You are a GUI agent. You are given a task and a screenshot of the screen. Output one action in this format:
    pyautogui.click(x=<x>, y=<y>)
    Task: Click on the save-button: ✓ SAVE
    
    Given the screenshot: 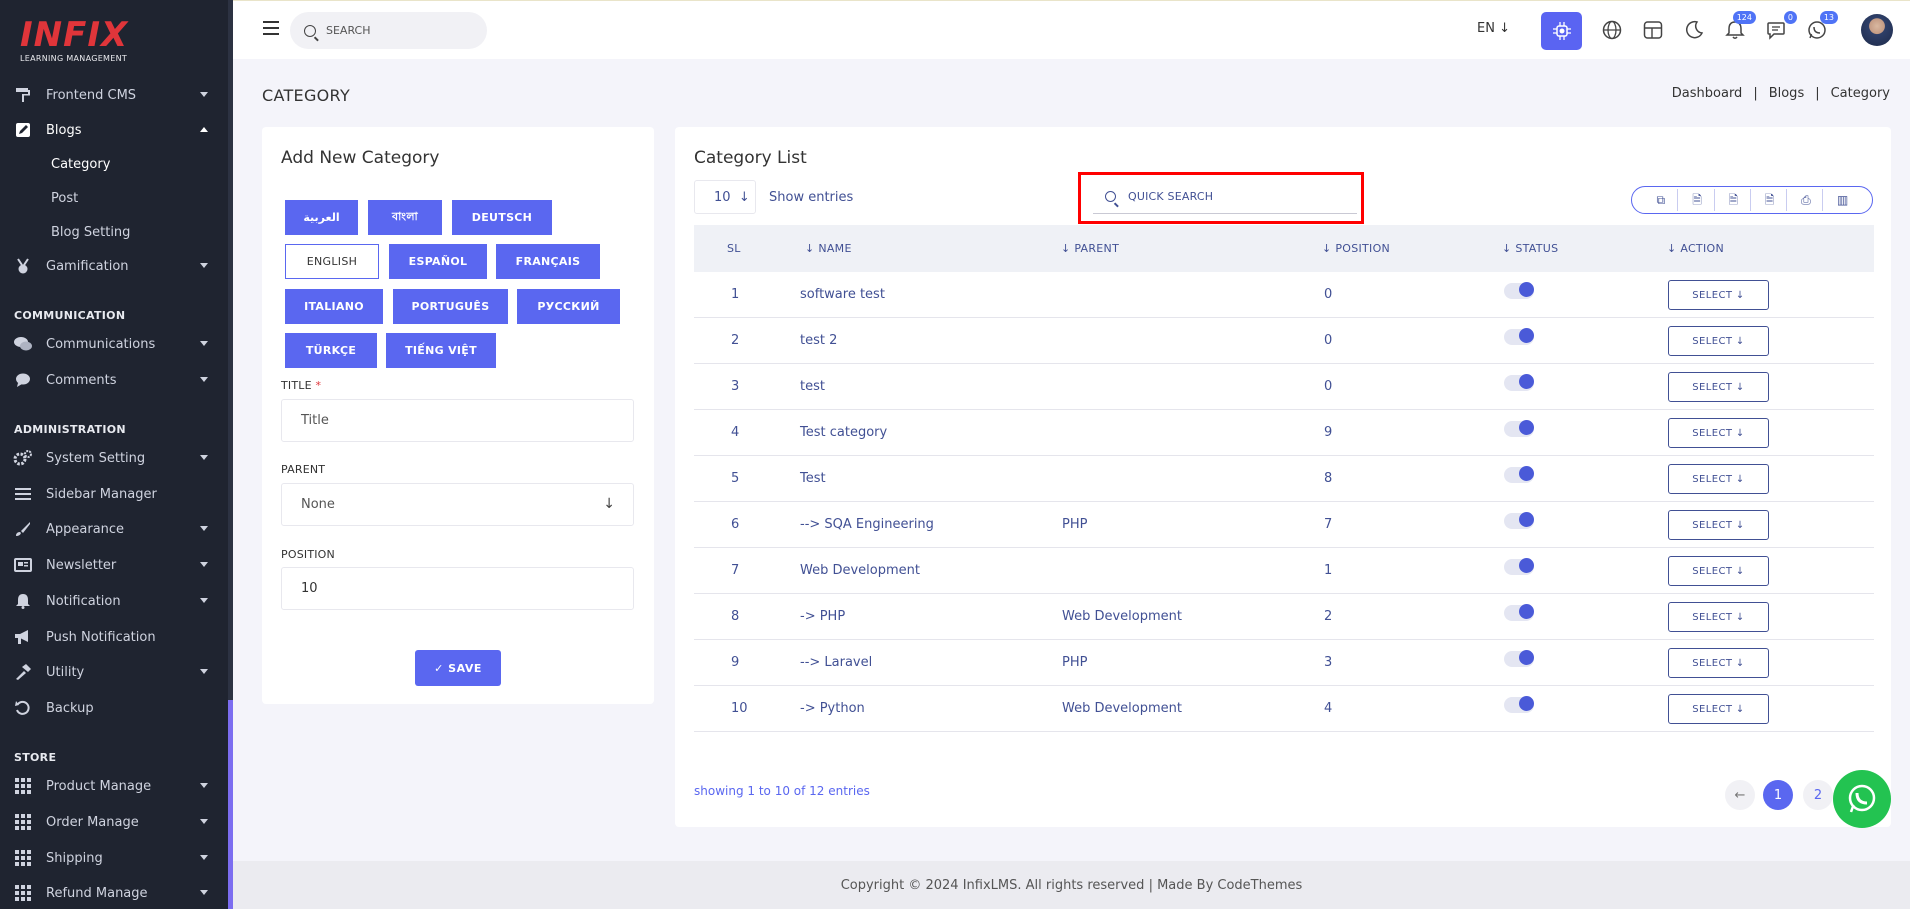 What is the action you would take?
    pyautogui.click(x=458, y=668)
    